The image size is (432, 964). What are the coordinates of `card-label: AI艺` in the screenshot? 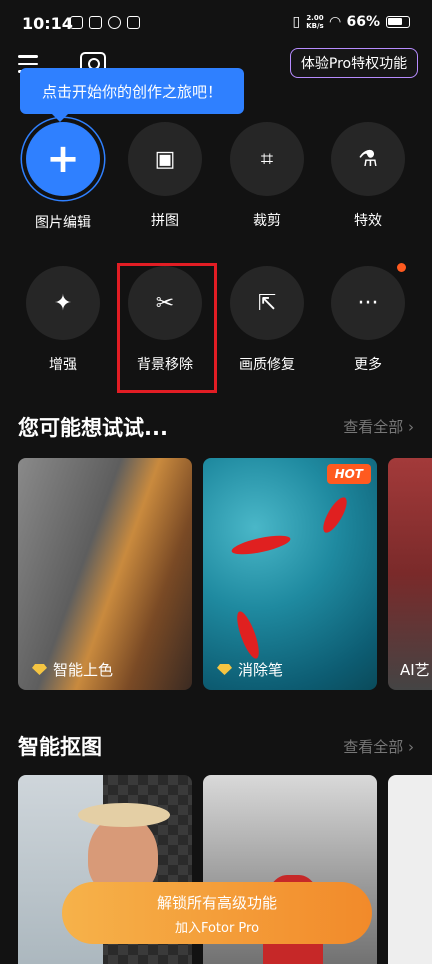 It's located at (415, 670).